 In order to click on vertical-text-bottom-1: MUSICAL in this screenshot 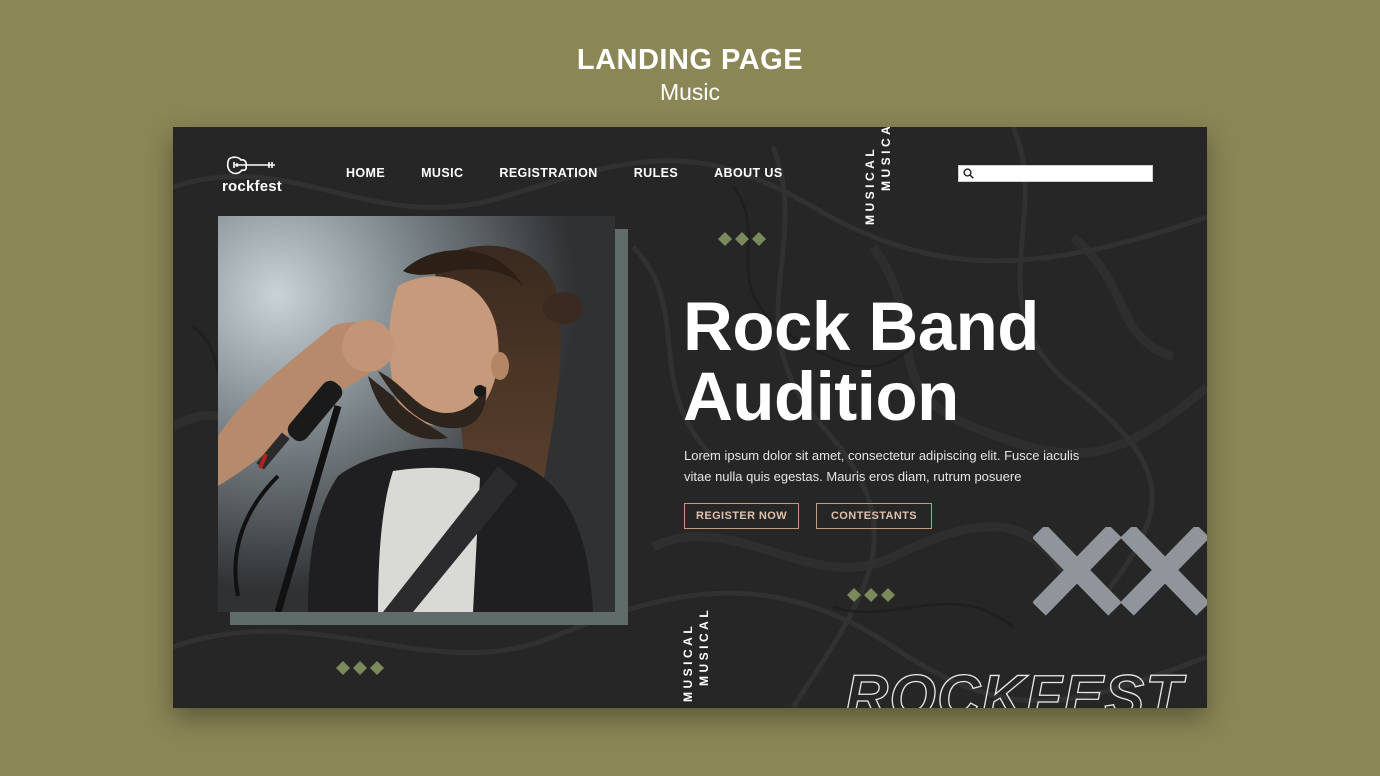, I will do `click(688, 662)`.